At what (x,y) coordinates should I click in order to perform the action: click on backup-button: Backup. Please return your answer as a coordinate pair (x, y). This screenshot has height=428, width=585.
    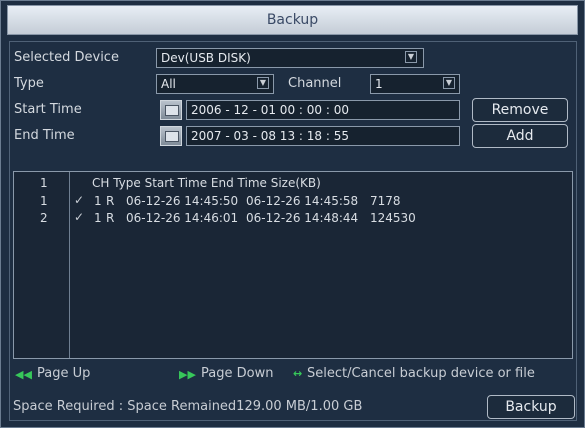
    Looking at the image, I should click on (531, 407).